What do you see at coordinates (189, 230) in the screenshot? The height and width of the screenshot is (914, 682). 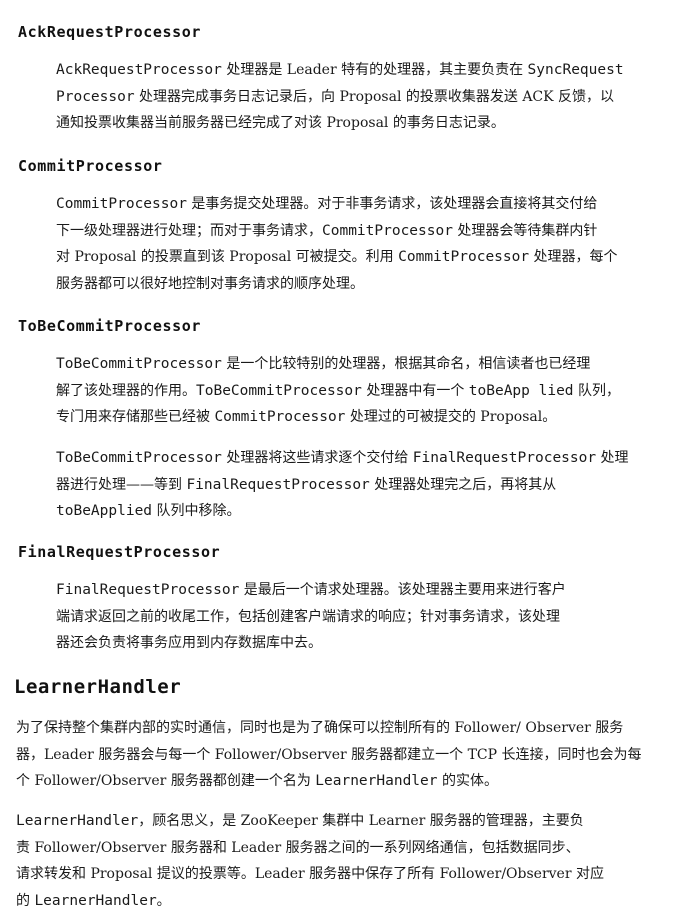 I see `text-run: 下一级处理器进行处理；而对于事务请求，` at bounding box center [189, 230].